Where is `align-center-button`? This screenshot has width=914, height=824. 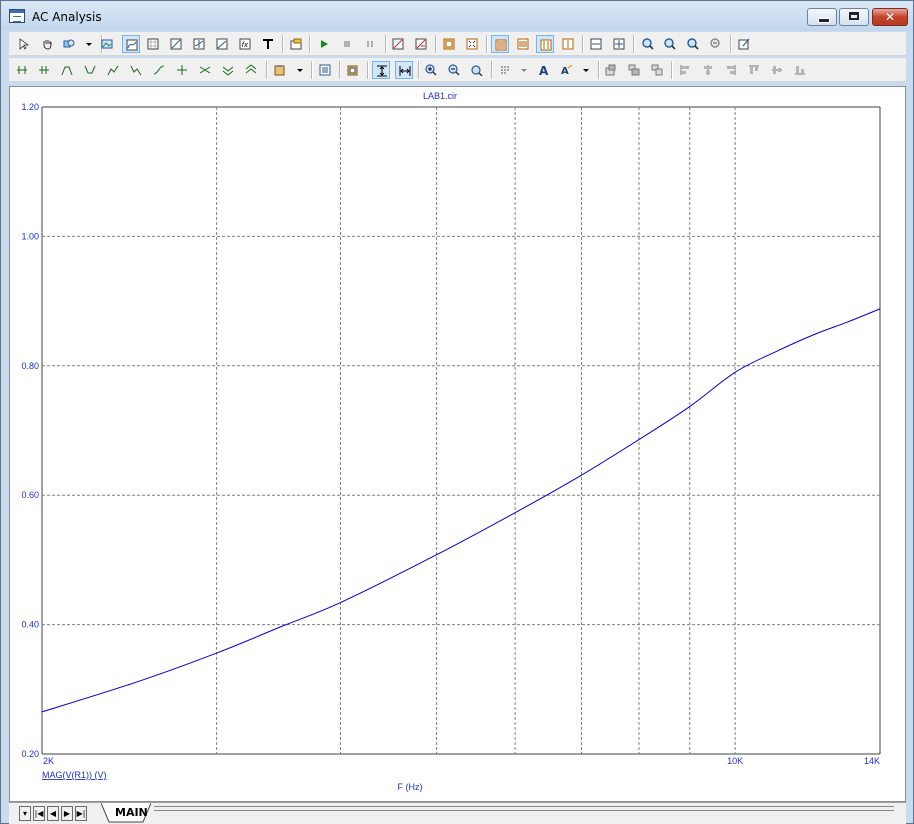 align-center-button is located at coordinates (708, 70).